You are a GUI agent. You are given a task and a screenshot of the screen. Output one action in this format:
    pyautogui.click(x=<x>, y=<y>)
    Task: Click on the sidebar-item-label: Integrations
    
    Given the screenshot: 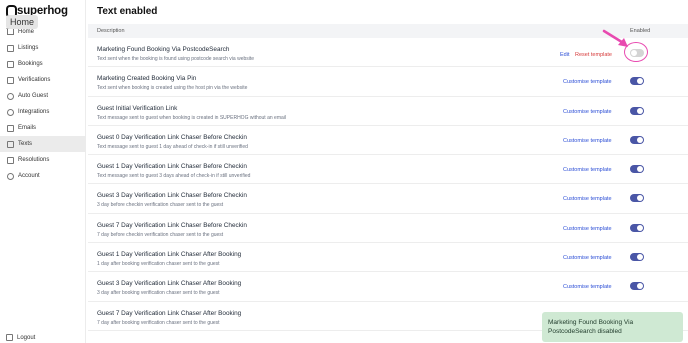 What is the action you would take?
    pyautogui.click(x=34, y=112)
    